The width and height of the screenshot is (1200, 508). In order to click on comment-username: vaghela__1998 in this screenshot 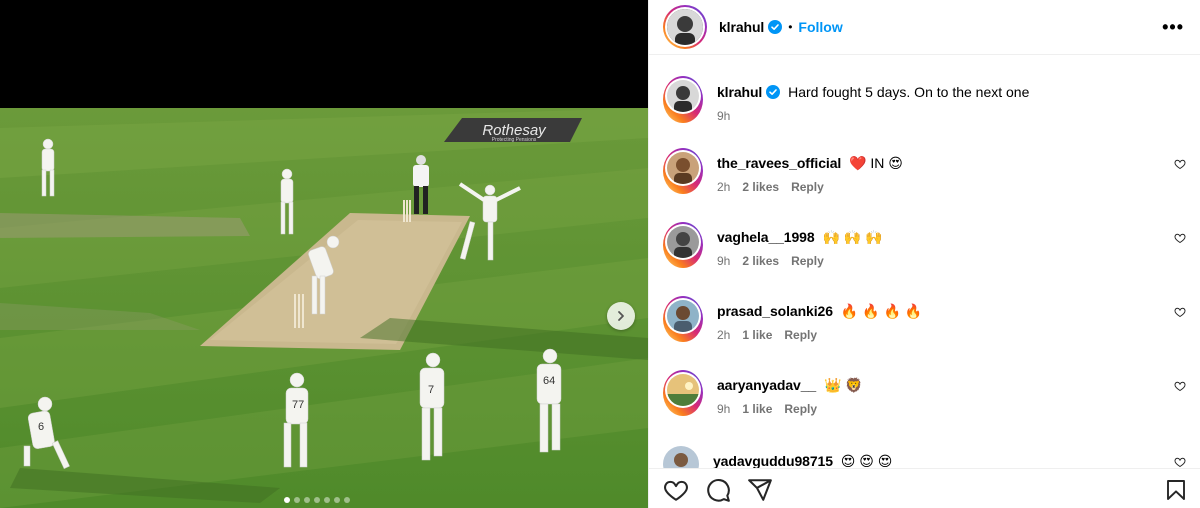, I will do `click(766, 237)`.